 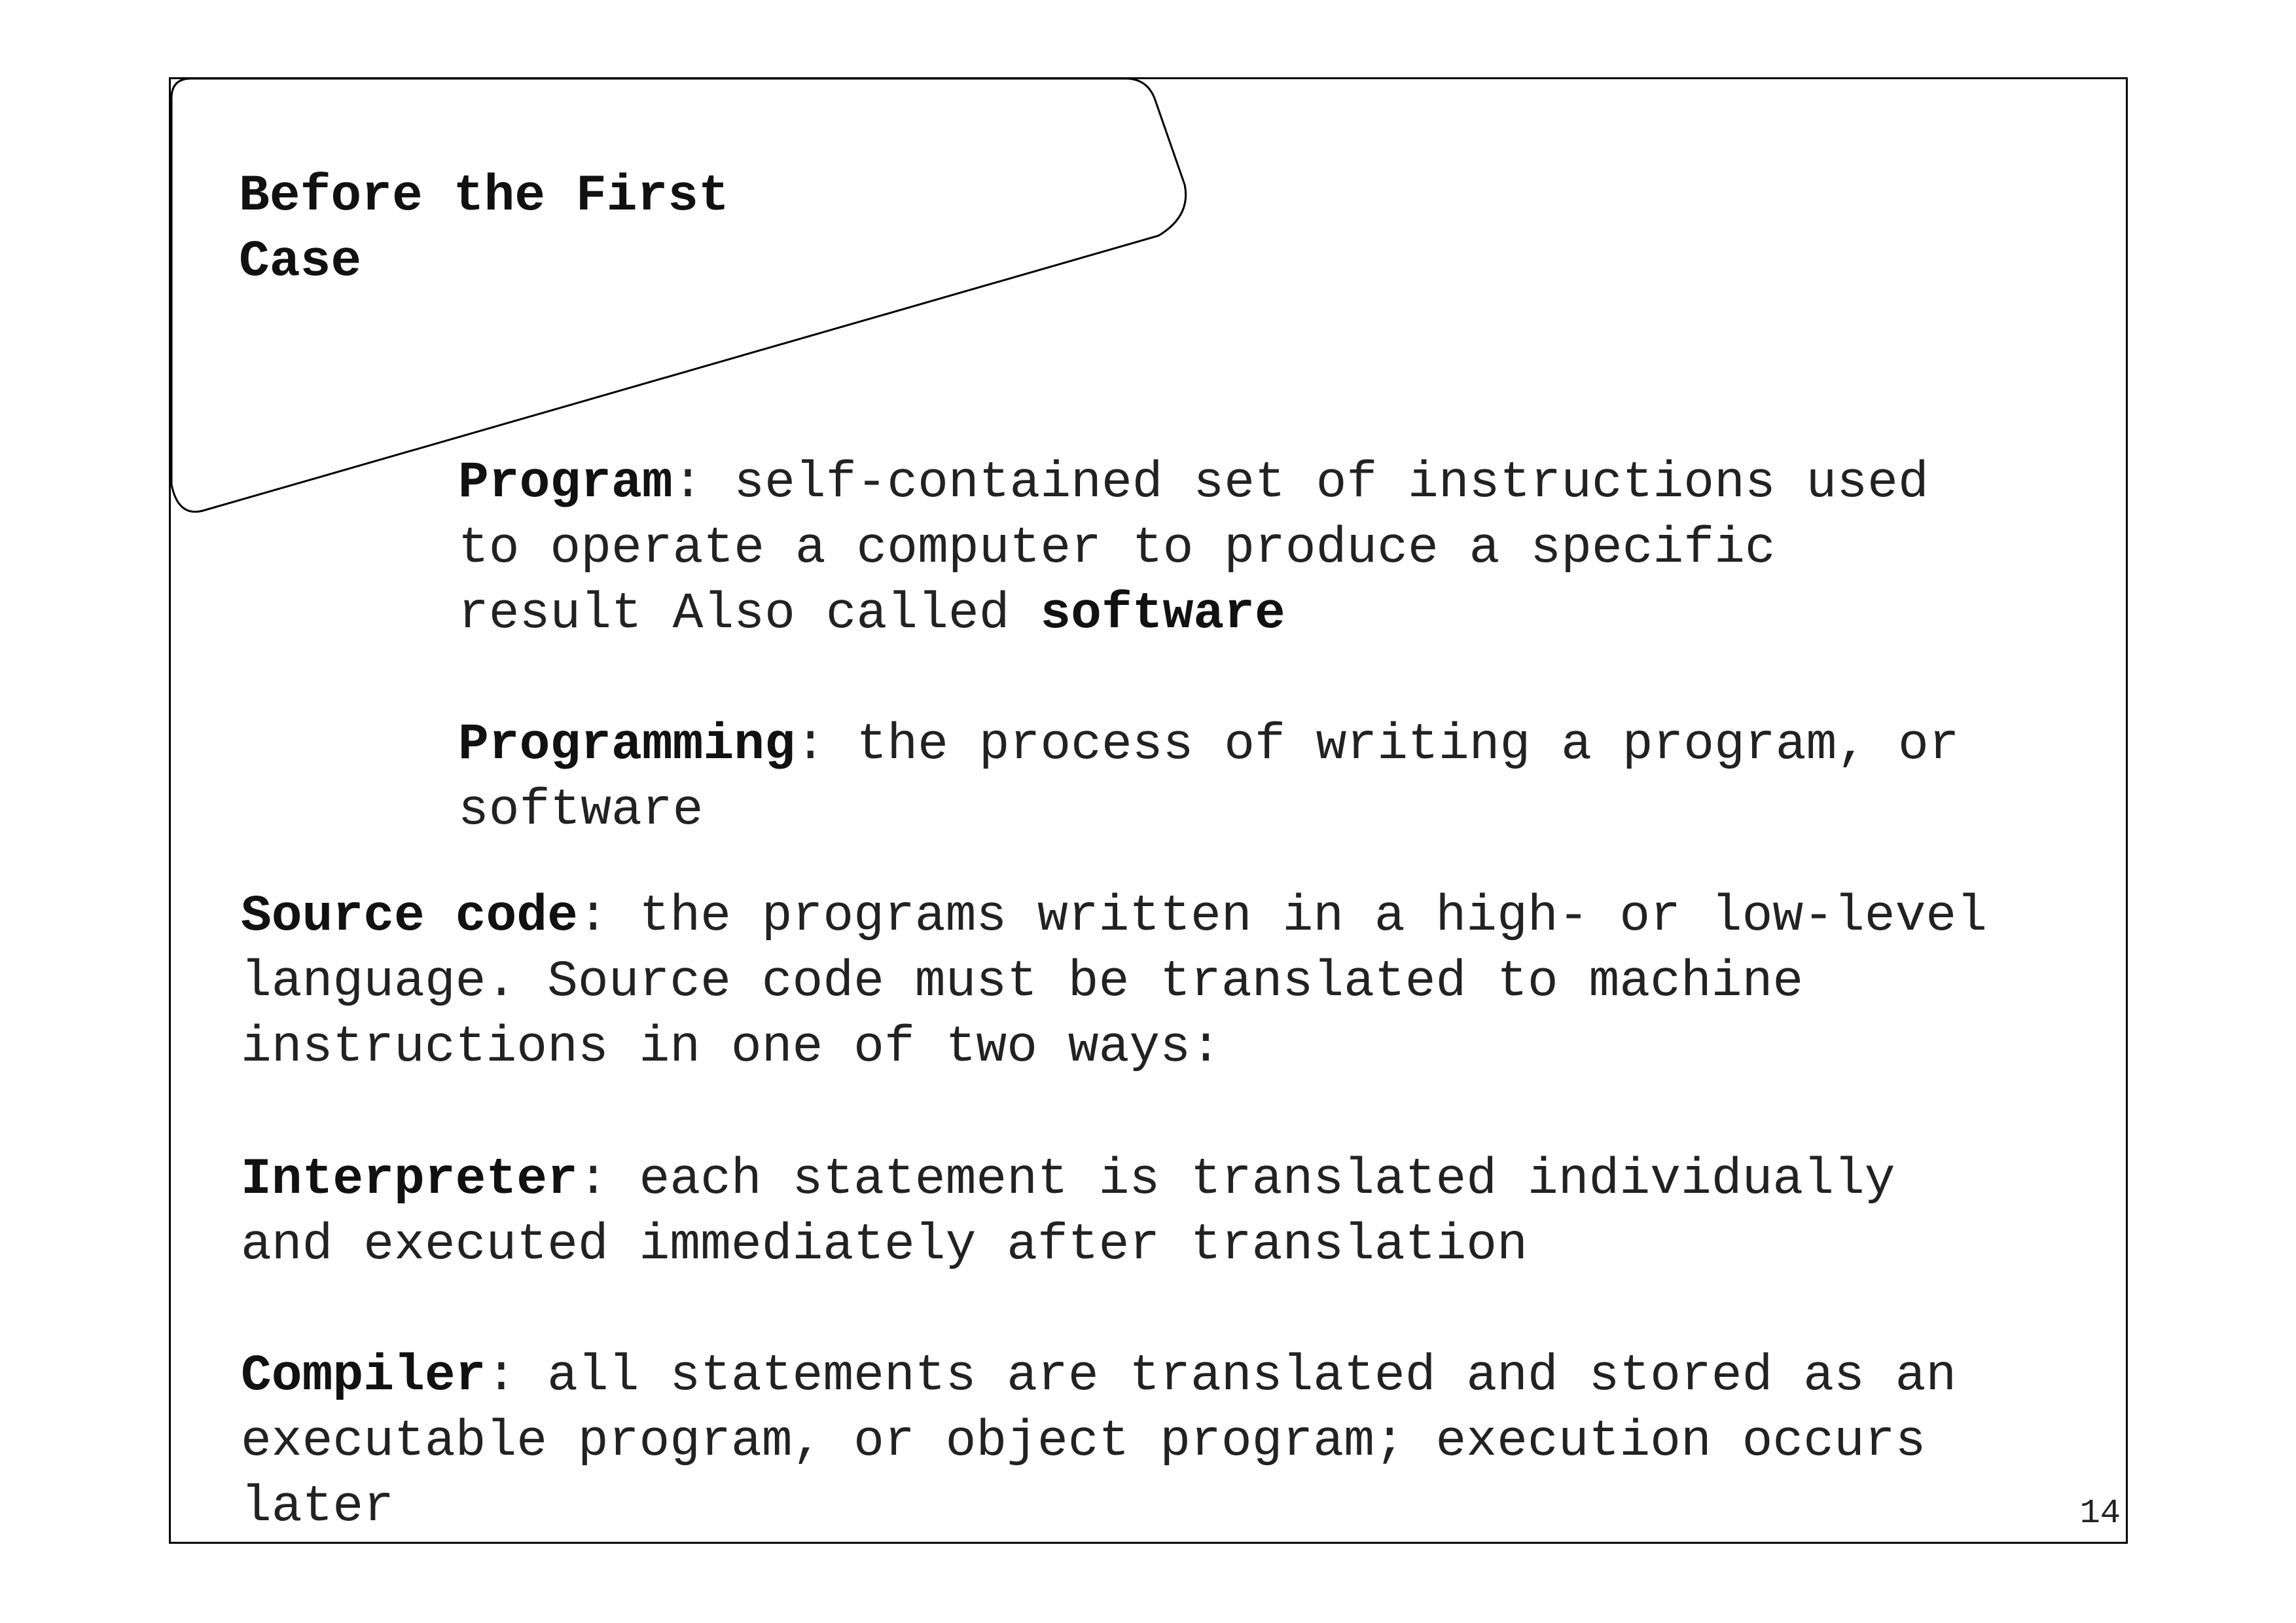 I want to click on definition-line: software, so click(x=581, y=810).